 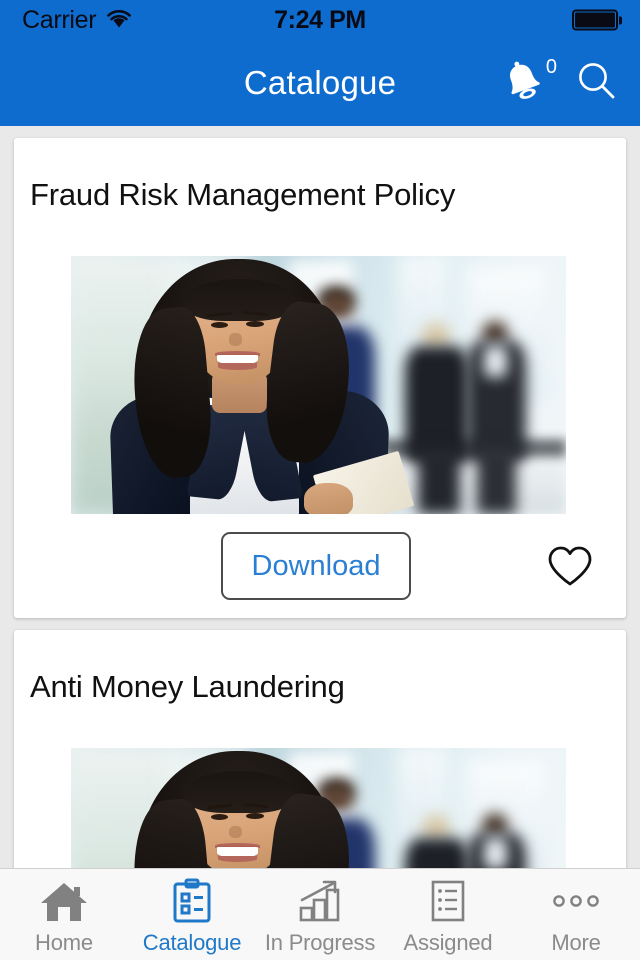 I want to click on tab-catalogue: Catalogue, so click(x=192, y=914).